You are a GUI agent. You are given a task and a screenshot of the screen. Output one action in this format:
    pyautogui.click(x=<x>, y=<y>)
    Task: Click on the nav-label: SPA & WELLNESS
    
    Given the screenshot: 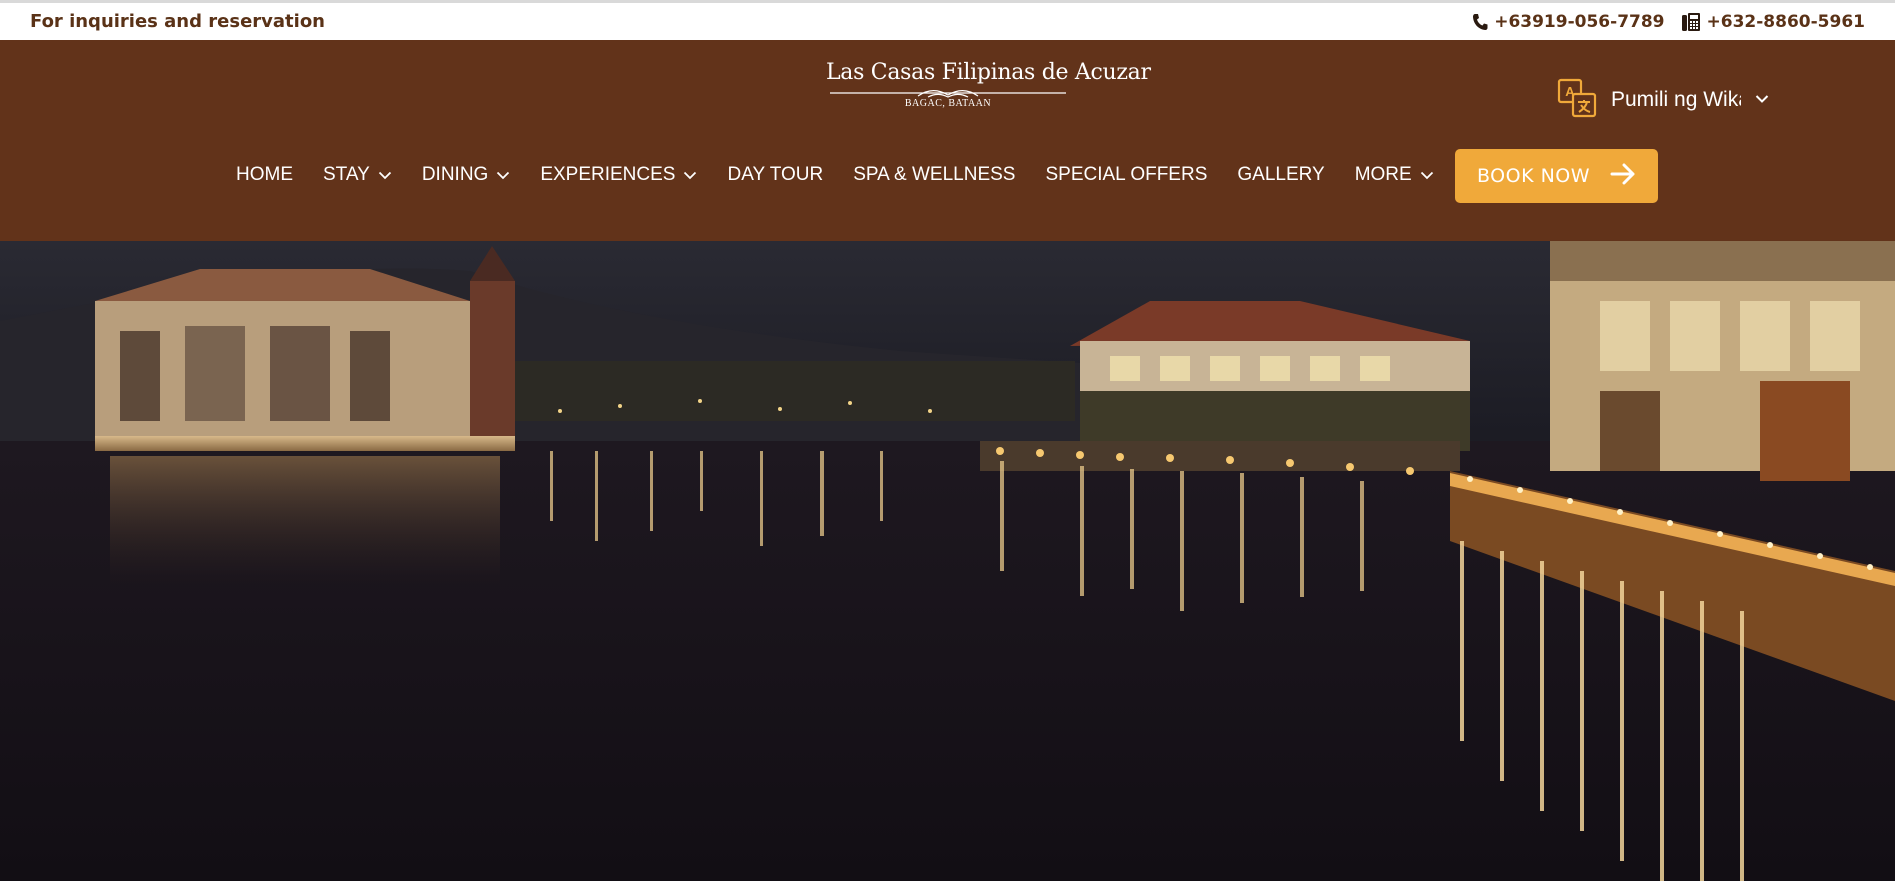 What is the action you would take?
    pyautogui.click(x=934, y=174)
    